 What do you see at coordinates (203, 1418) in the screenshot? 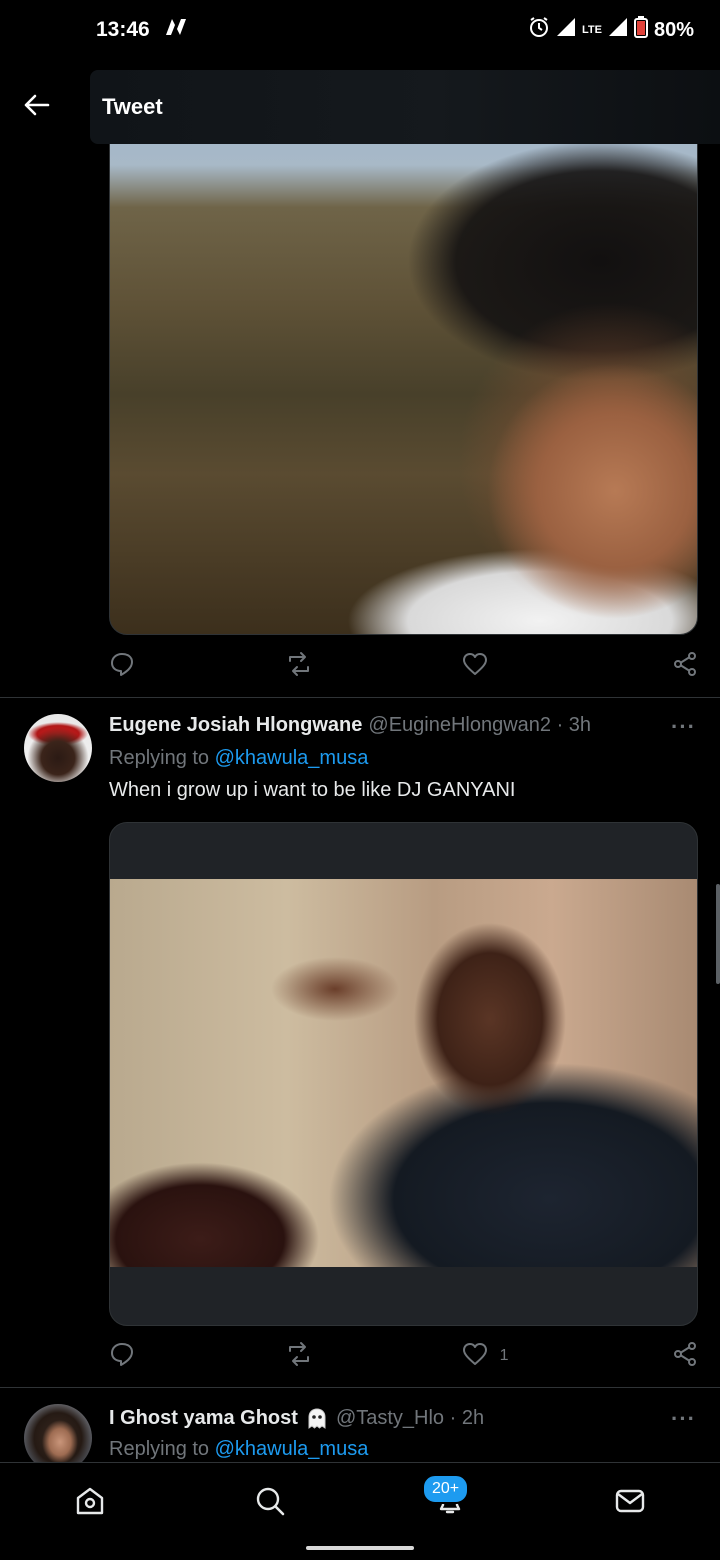
I see `display-name: I Ghost yama Ghost` at bounding box center [203, 1418].